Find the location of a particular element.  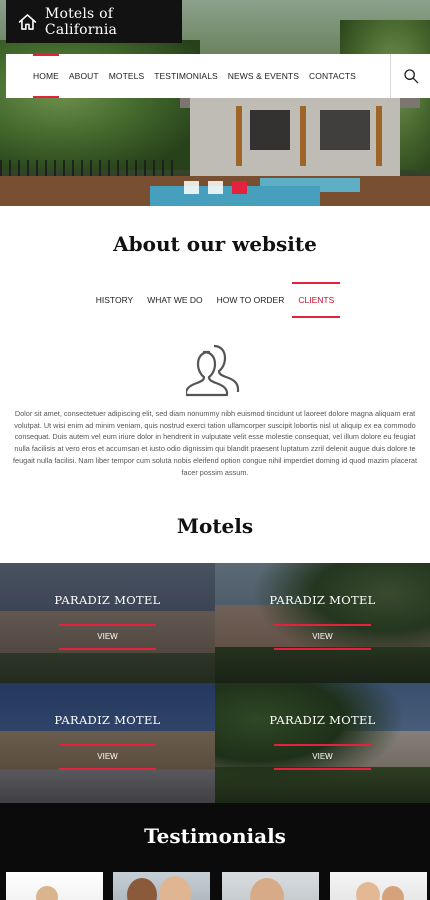

tab-what-we-do: What we do is located at coordinates (174, 300).